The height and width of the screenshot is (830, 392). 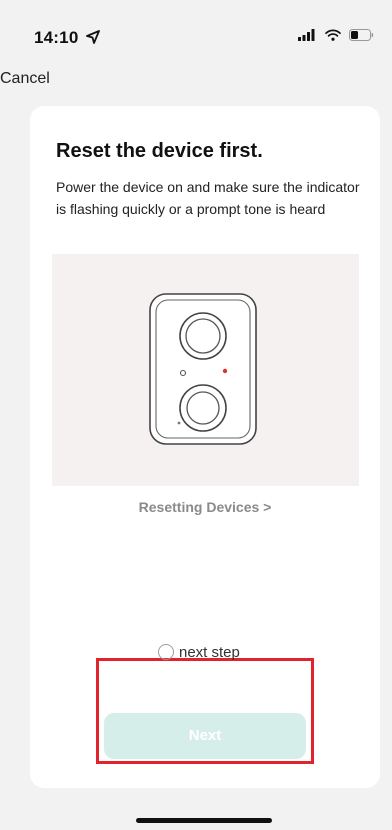 I want to click on status-time: 14:10, so click(x=67, y=38).